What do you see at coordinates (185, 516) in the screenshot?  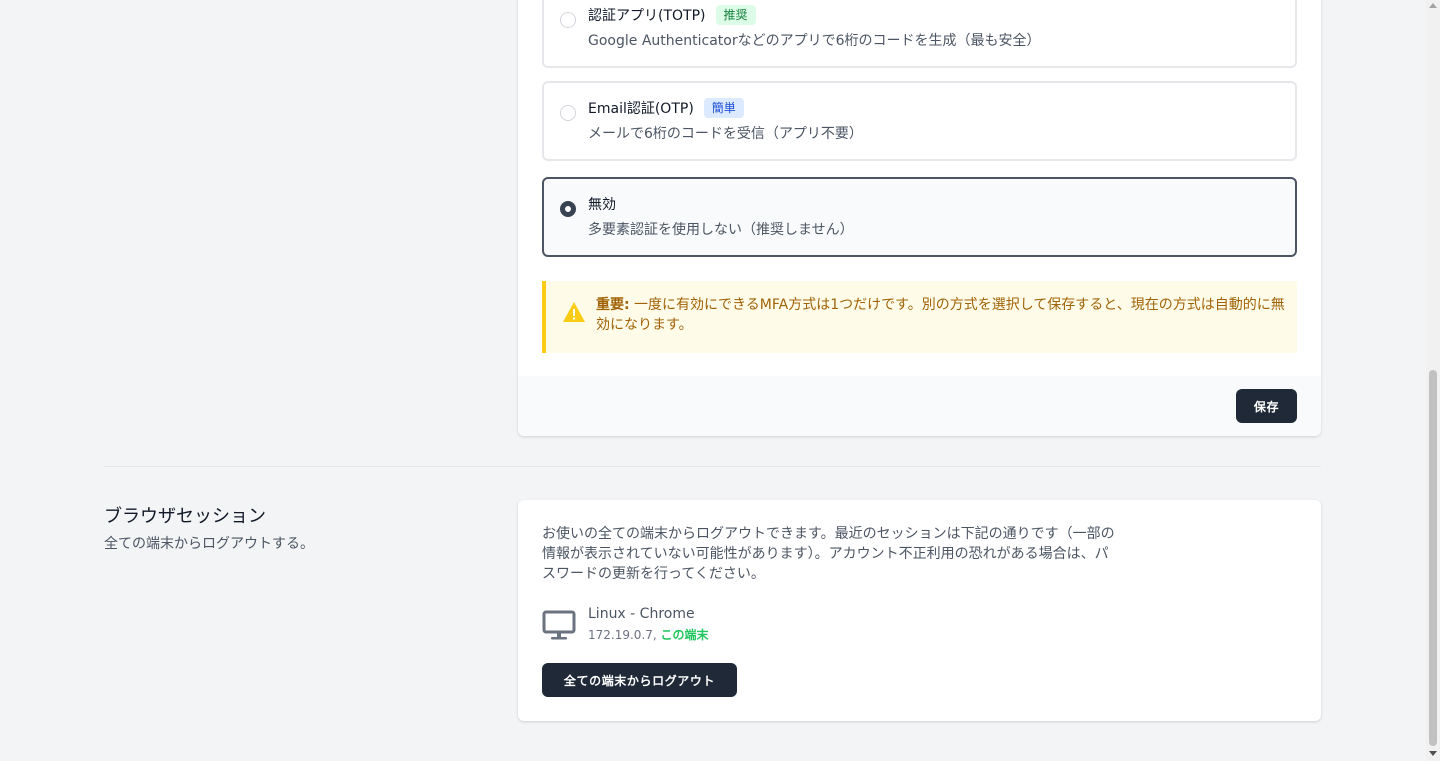 I see `browser-sessions-title: ブラウザセッション` at bounding box center [185, 516].